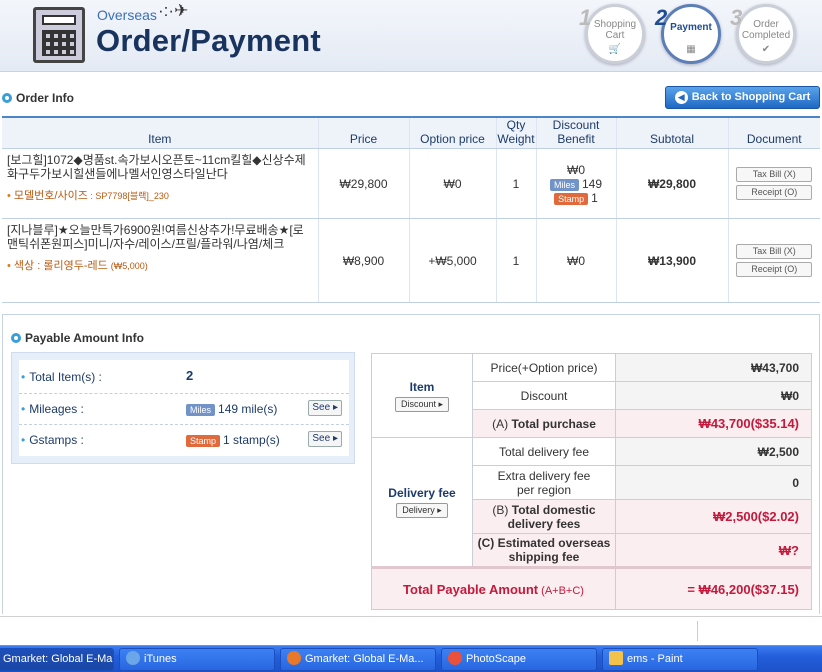 Image resolution: width=822 pixels, height=672 pixels. What do you see at coordinates (671, 260) in the screenshot?
I see `subtotal-cell: ₩13,900` at bounding box center [671, 260].